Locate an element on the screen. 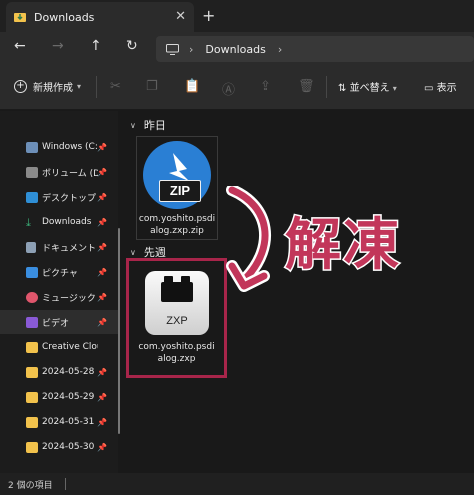 The width and height of the screenshot is (474, 495). view-button: ▭ 表示 is located at coordinates (440, 86).